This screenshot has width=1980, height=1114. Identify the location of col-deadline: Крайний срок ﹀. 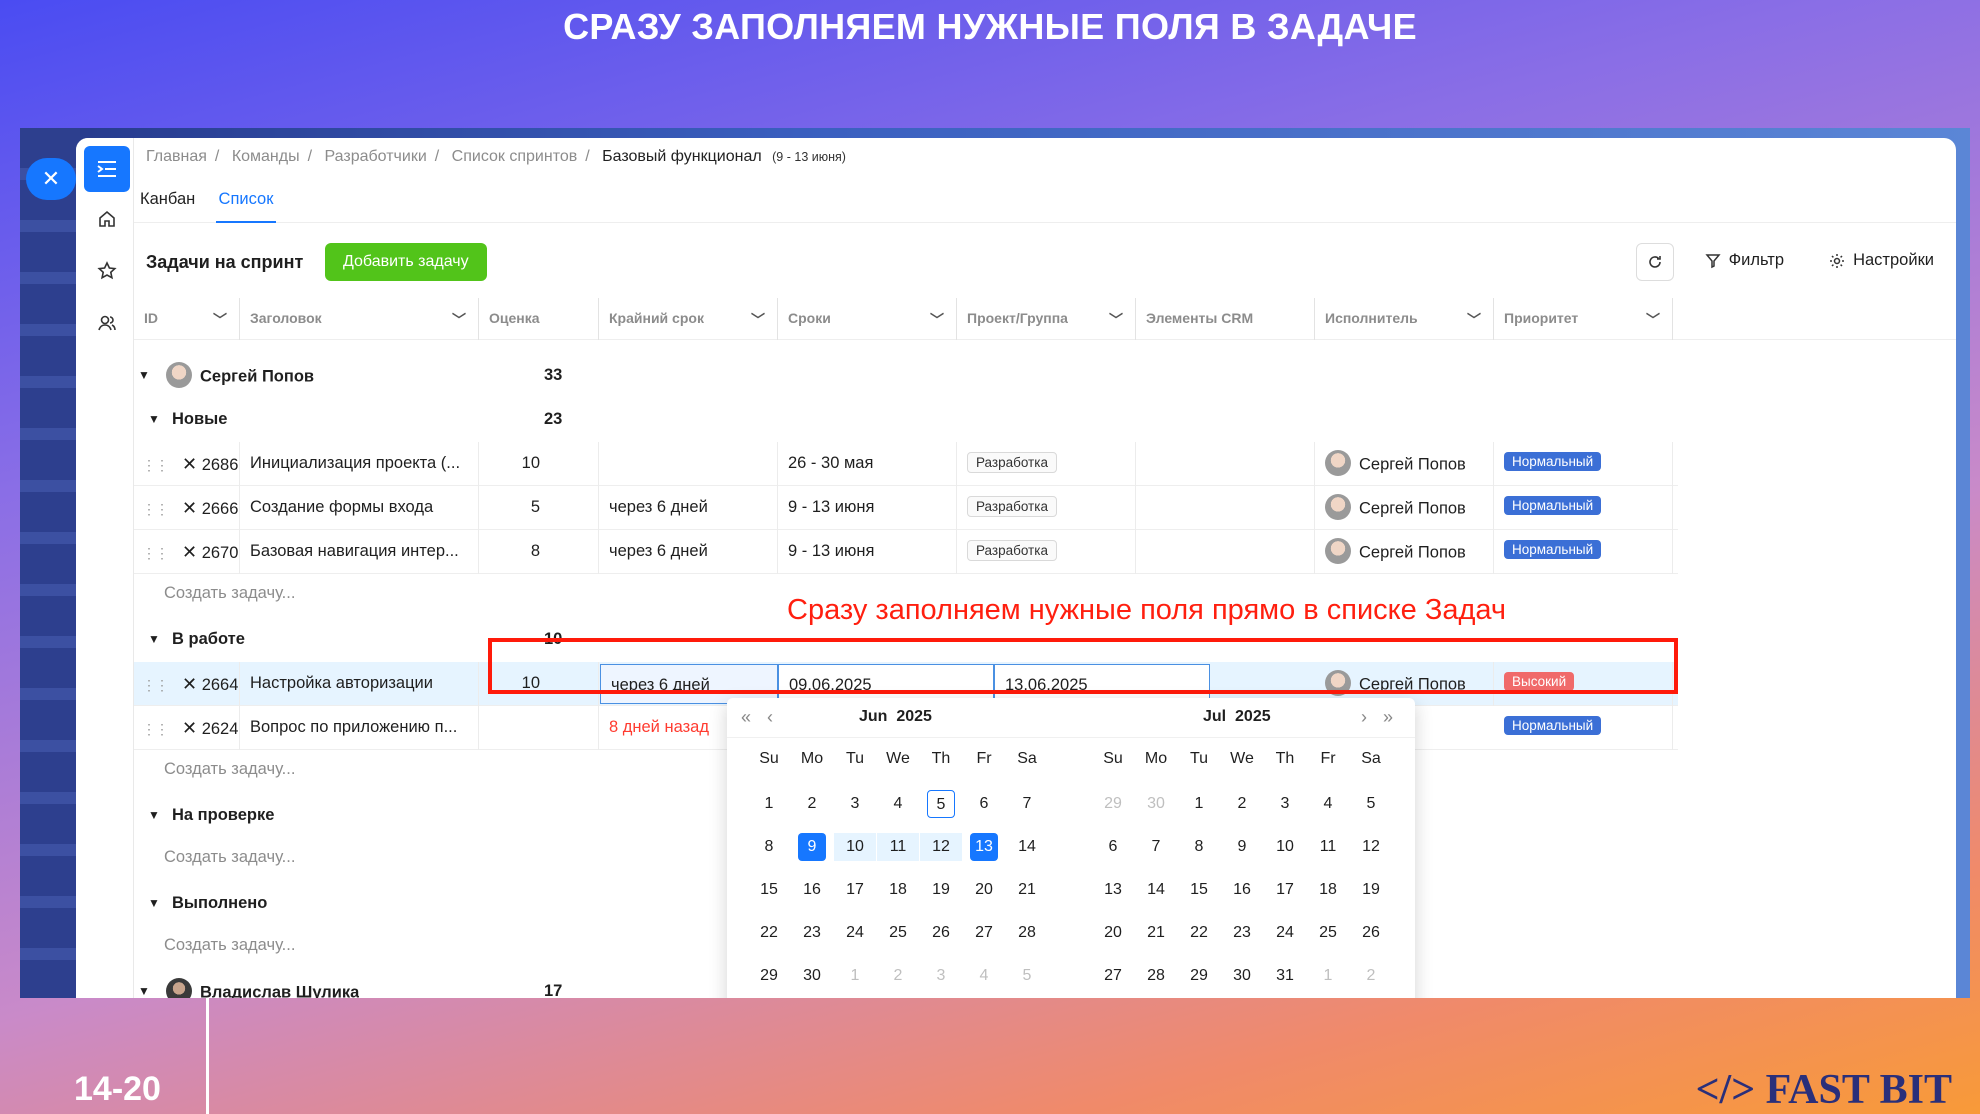
(688, 319).